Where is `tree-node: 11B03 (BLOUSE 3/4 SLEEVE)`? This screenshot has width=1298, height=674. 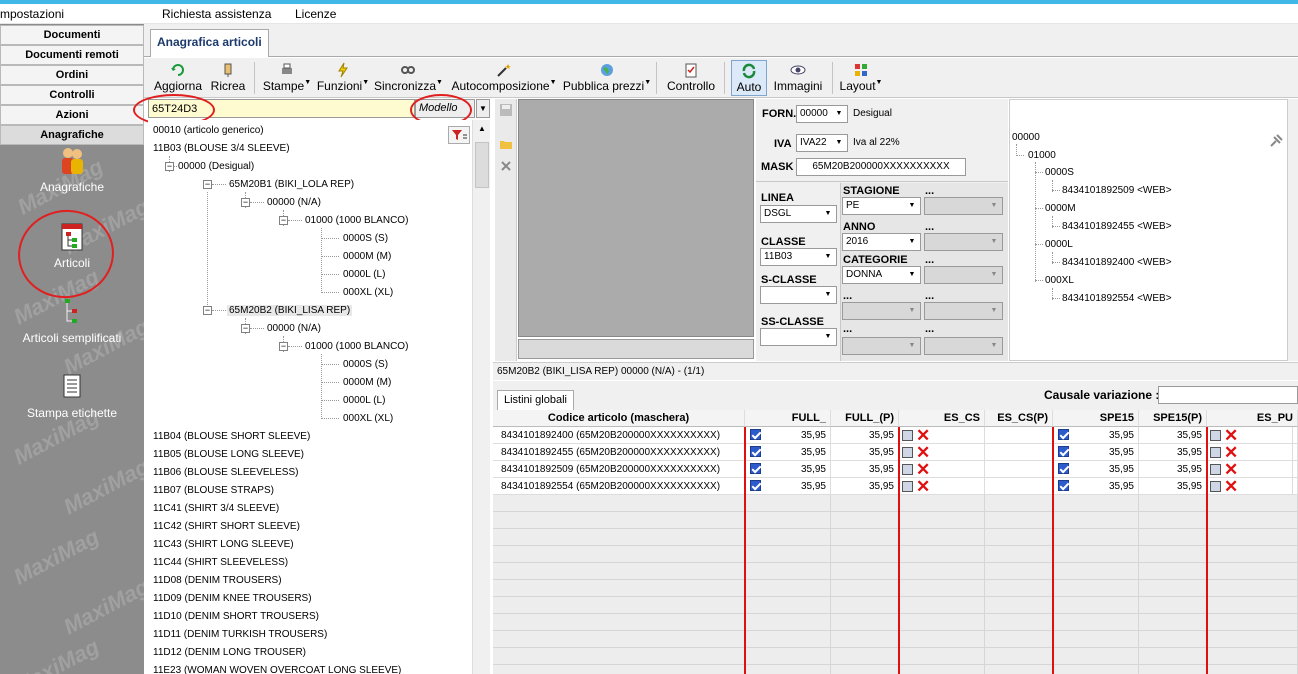 tree-node: 11B03 (BLOUSE 3/4 SLEEVE) is located at coordinates (221, 148).